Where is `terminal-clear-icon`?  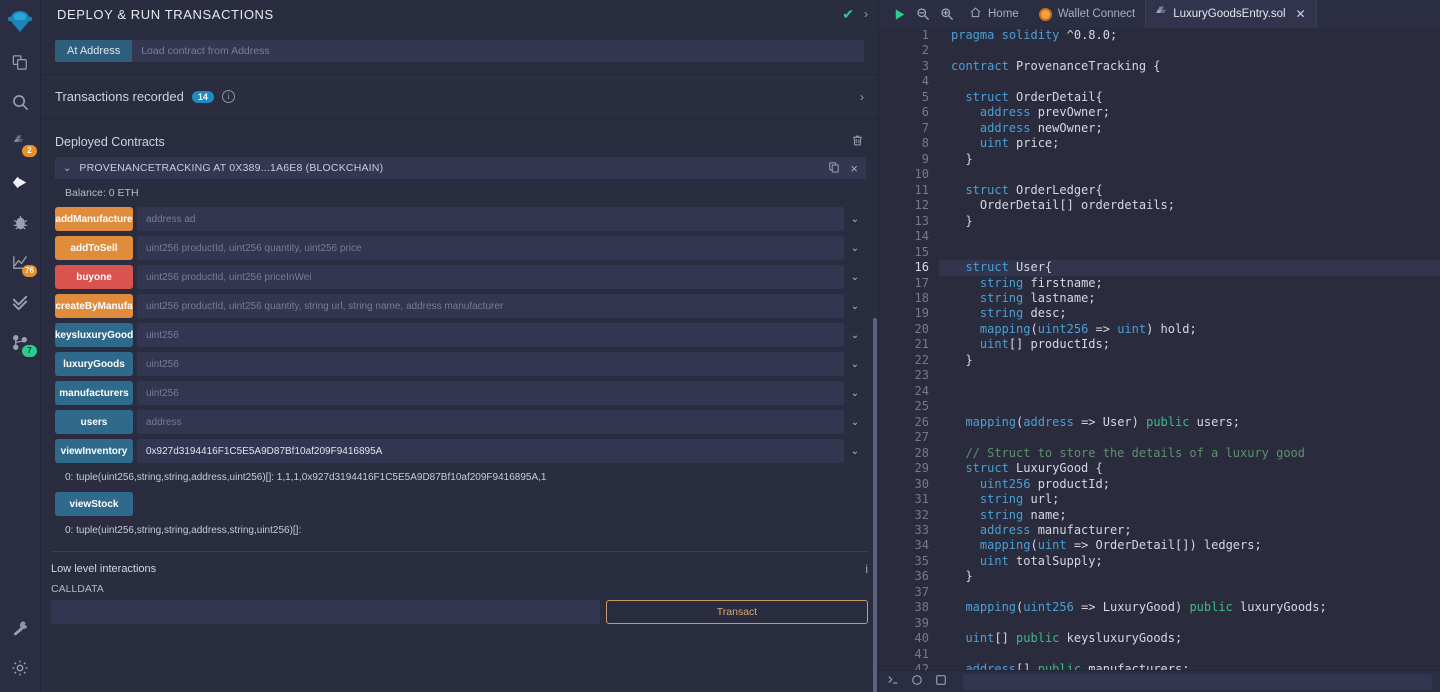 terminal-clear-icon is located at coordinates (917, 681).